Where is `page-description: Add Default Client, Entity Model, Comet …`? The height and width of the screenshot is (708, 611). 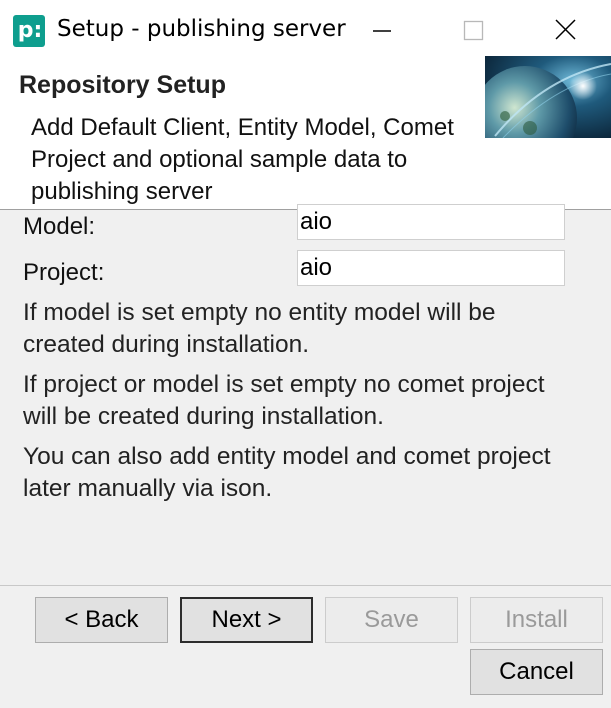 page-description: Add Default Client, Entity Model, Comet … is located at coordinates (242, 159).